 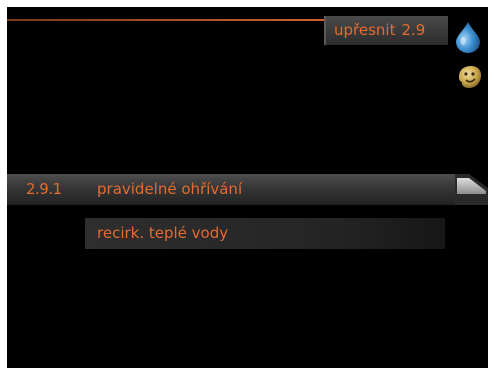 What do you see at coordinates (471, 189) in the screenshot?
I see `selection-tab` at bounding box center [471, 189].